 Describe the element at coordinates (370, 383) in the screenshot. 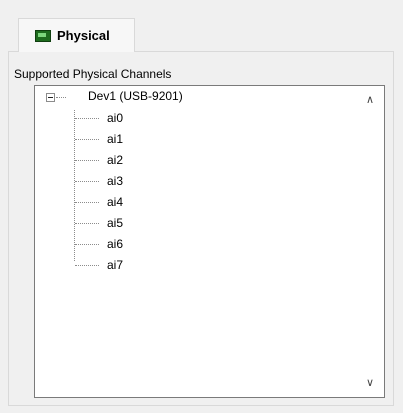

I see `scroll-down-icon: ∨` at that location.